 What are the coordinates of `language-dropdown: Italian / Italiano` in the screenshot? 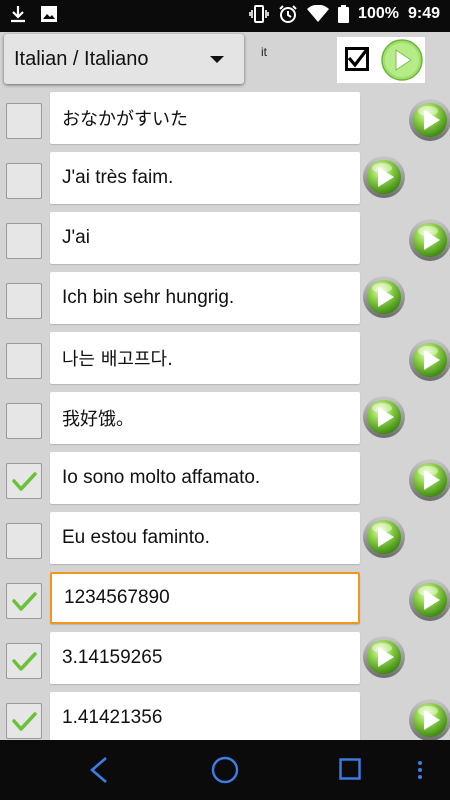 It's located at (124, 59).